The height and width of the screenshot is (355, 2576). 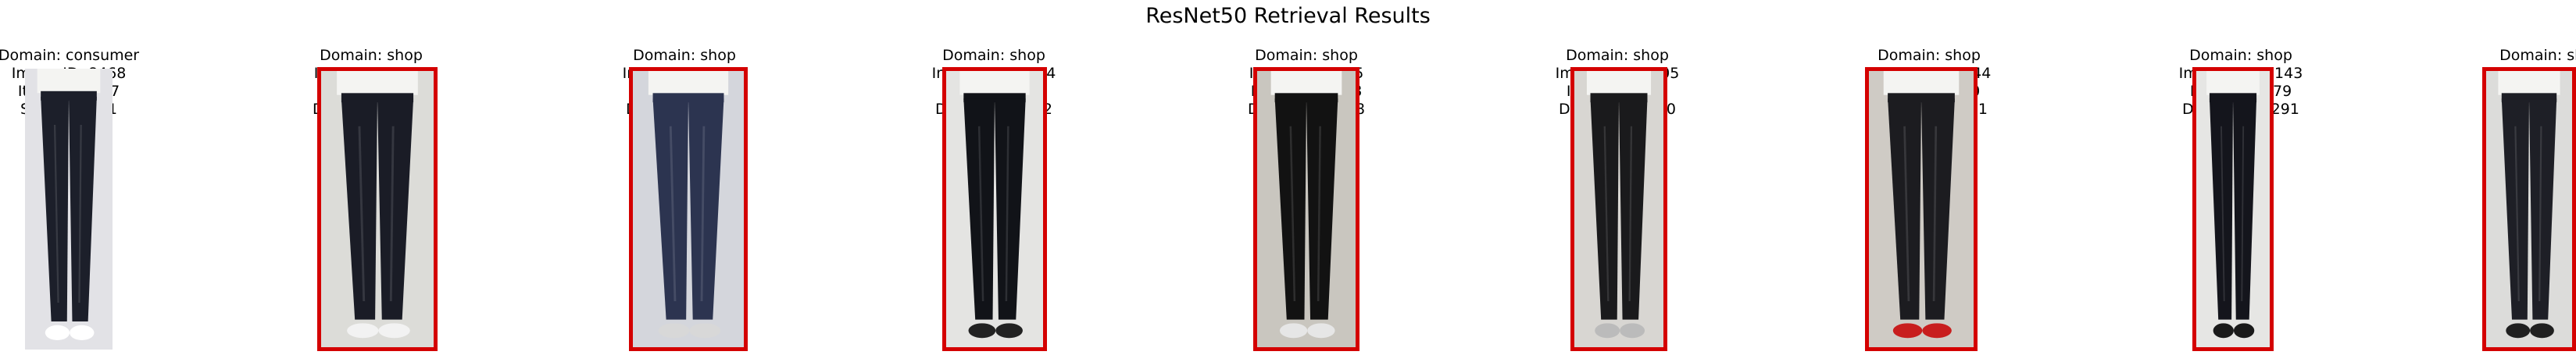 I want to click on query-image, so click(x=69, y=209).